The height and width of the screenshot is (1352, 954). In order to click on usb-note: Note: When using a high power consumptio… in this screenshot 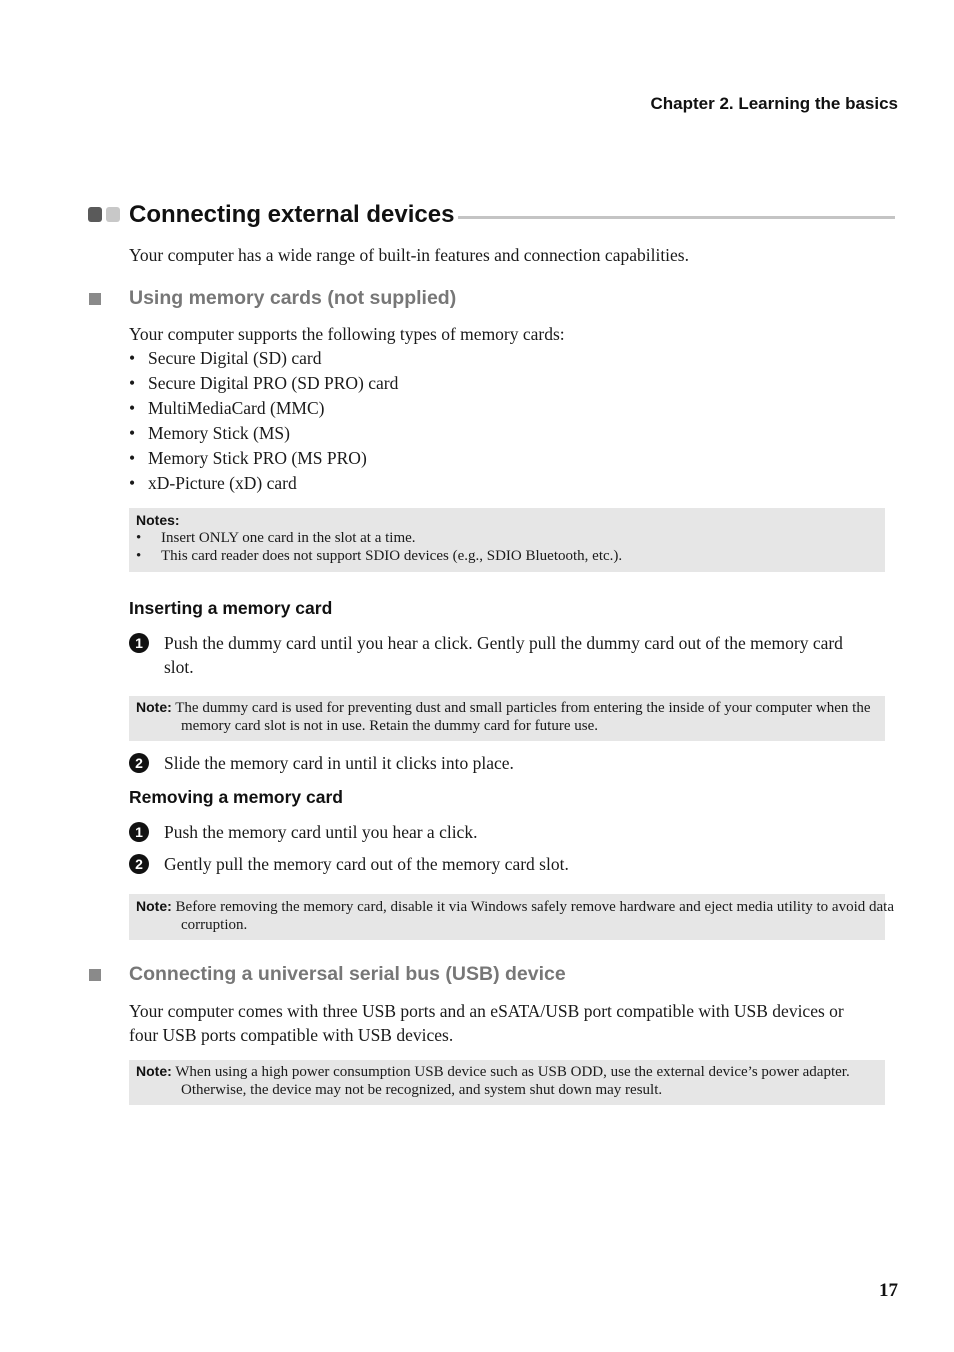, I will do `click(507, 1082)`.